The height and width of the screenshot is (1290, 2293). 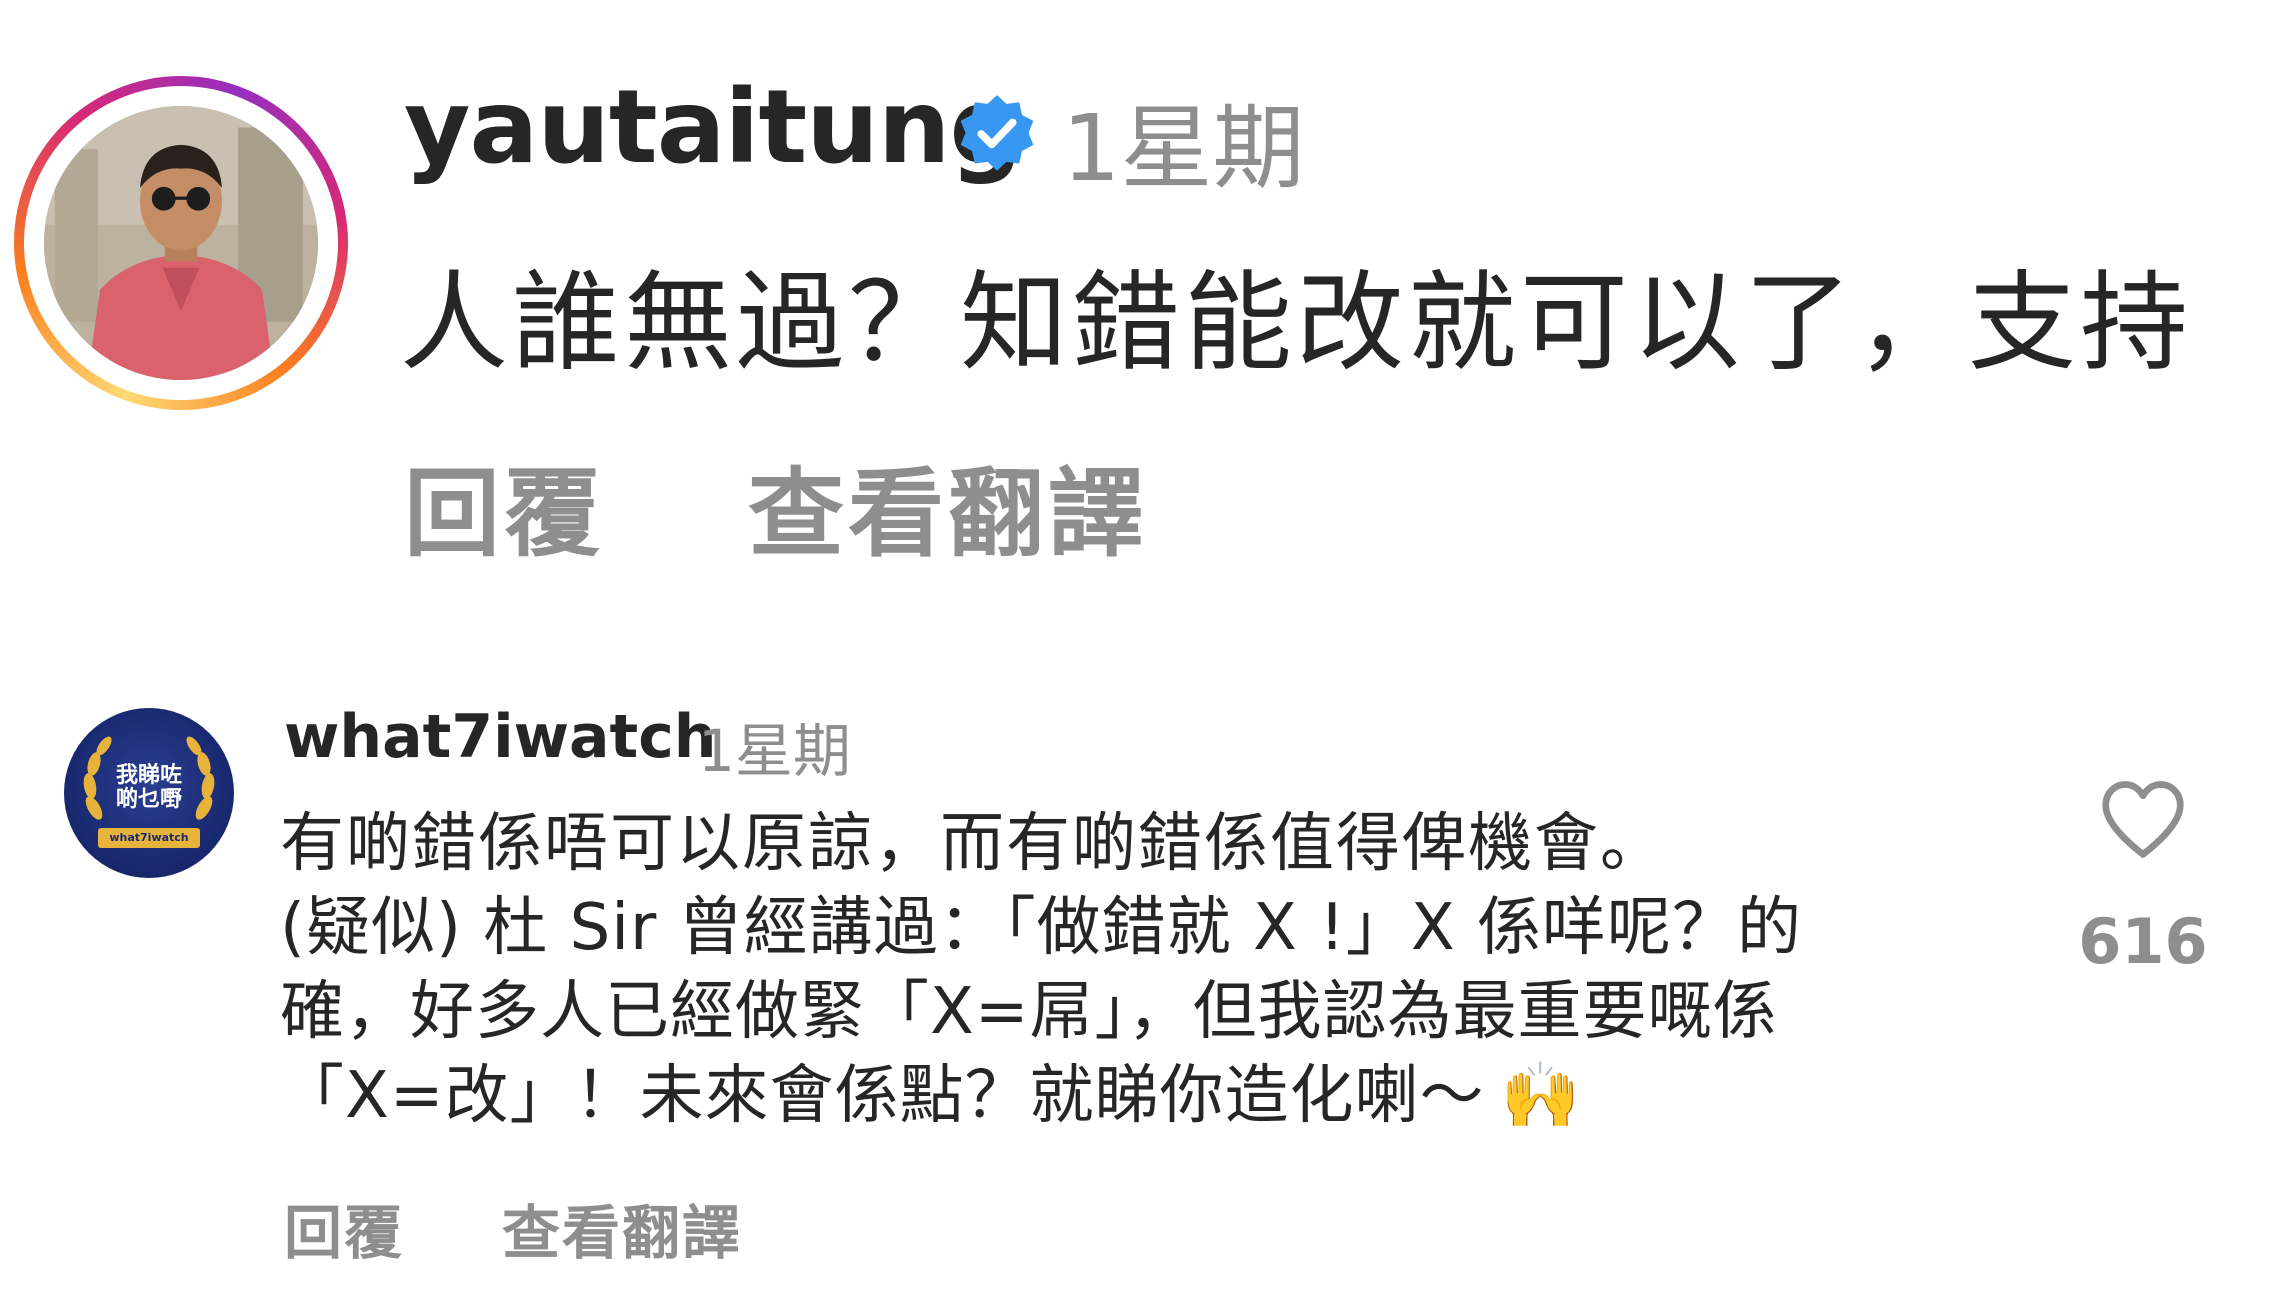 I want to click on story-ring, so click(x=181, y=243).